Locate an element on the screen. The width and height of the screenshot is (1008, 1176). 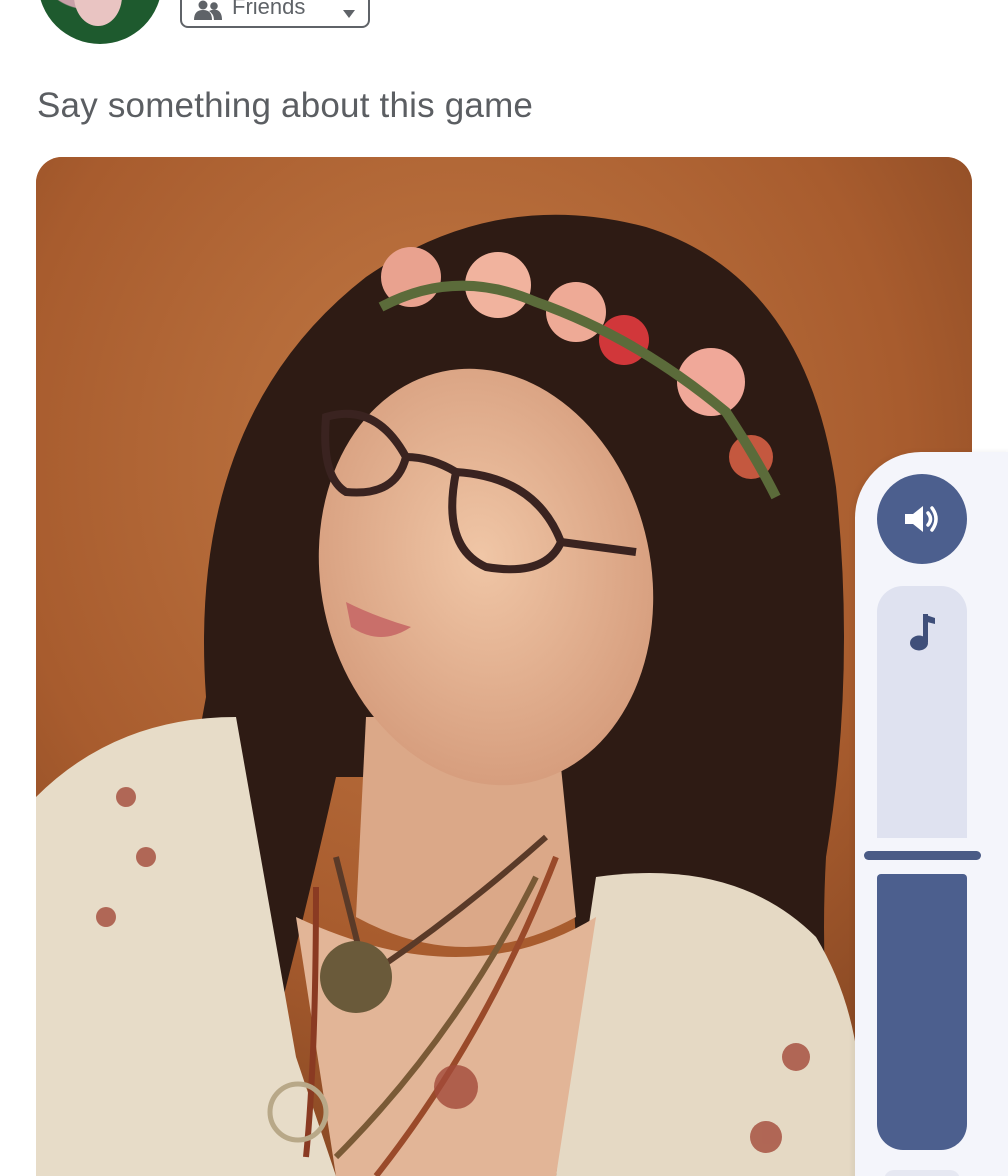
audience-selector-button: Friends is located at coordinates (275, 14).